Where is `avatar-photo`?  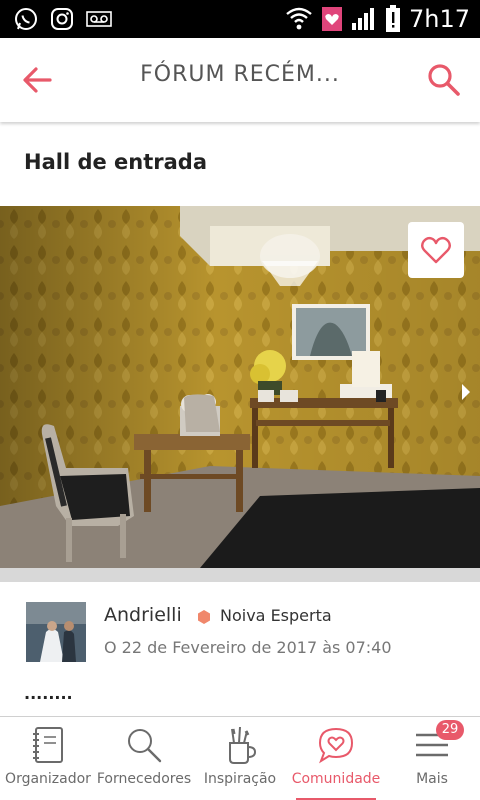
avatar-photo is located at coordinates (56, 632).